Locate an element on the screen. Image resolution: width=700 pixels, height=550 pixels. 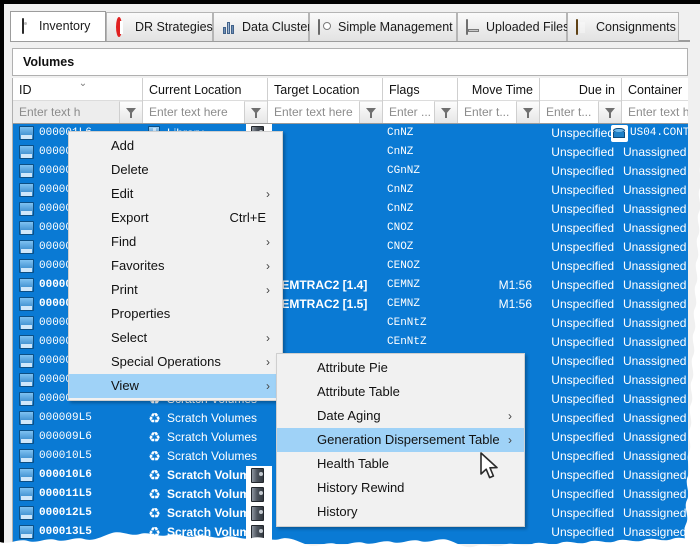
filter-button-target is located at coordinates (370, 112).